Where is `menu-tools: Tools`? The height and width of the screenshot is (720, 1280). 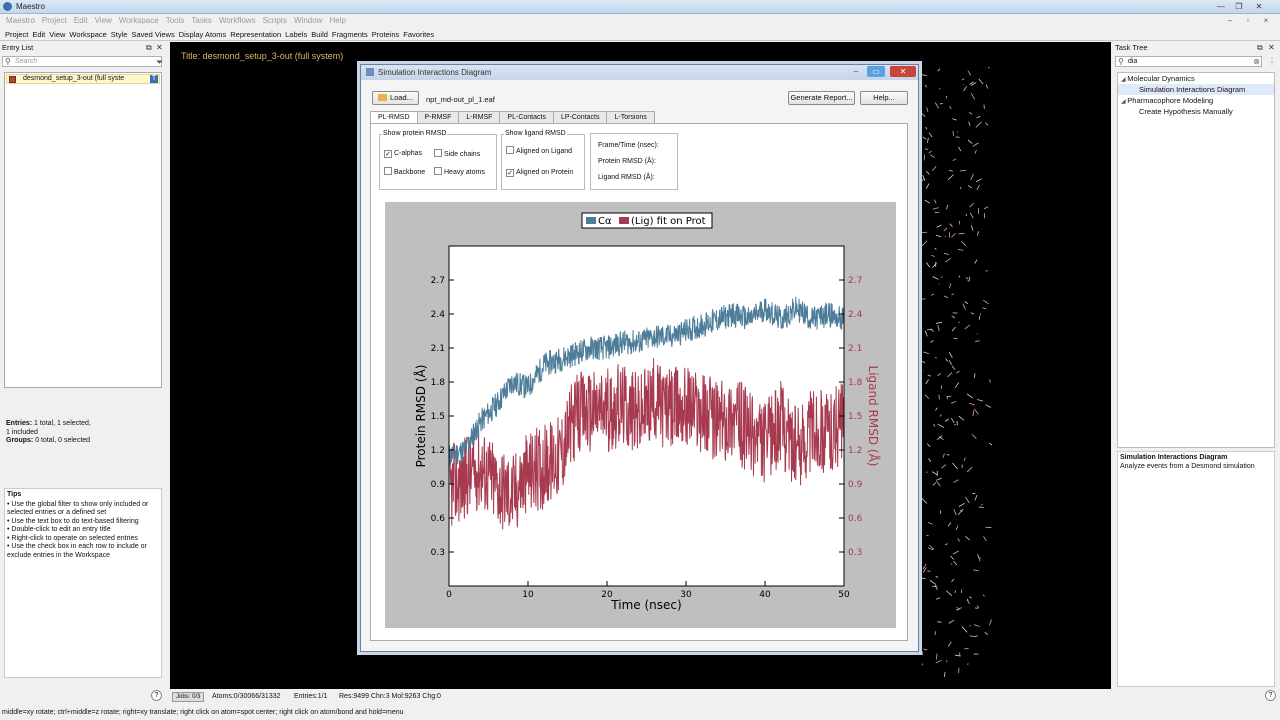 menu-tools: Tools is located at coordinates (179, 21).